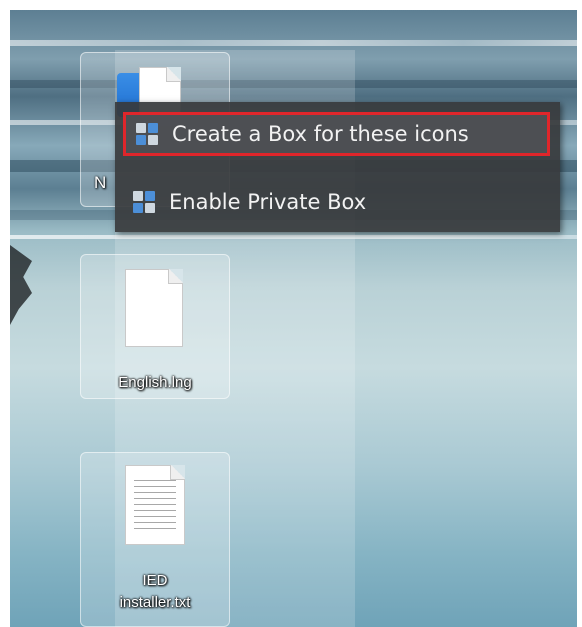 The image size is (582, 627). What do you see at coordinates (155, 382) in the screenshot?
I see `desktop-icon-label: English.lng` at bounding box center [155, 382].